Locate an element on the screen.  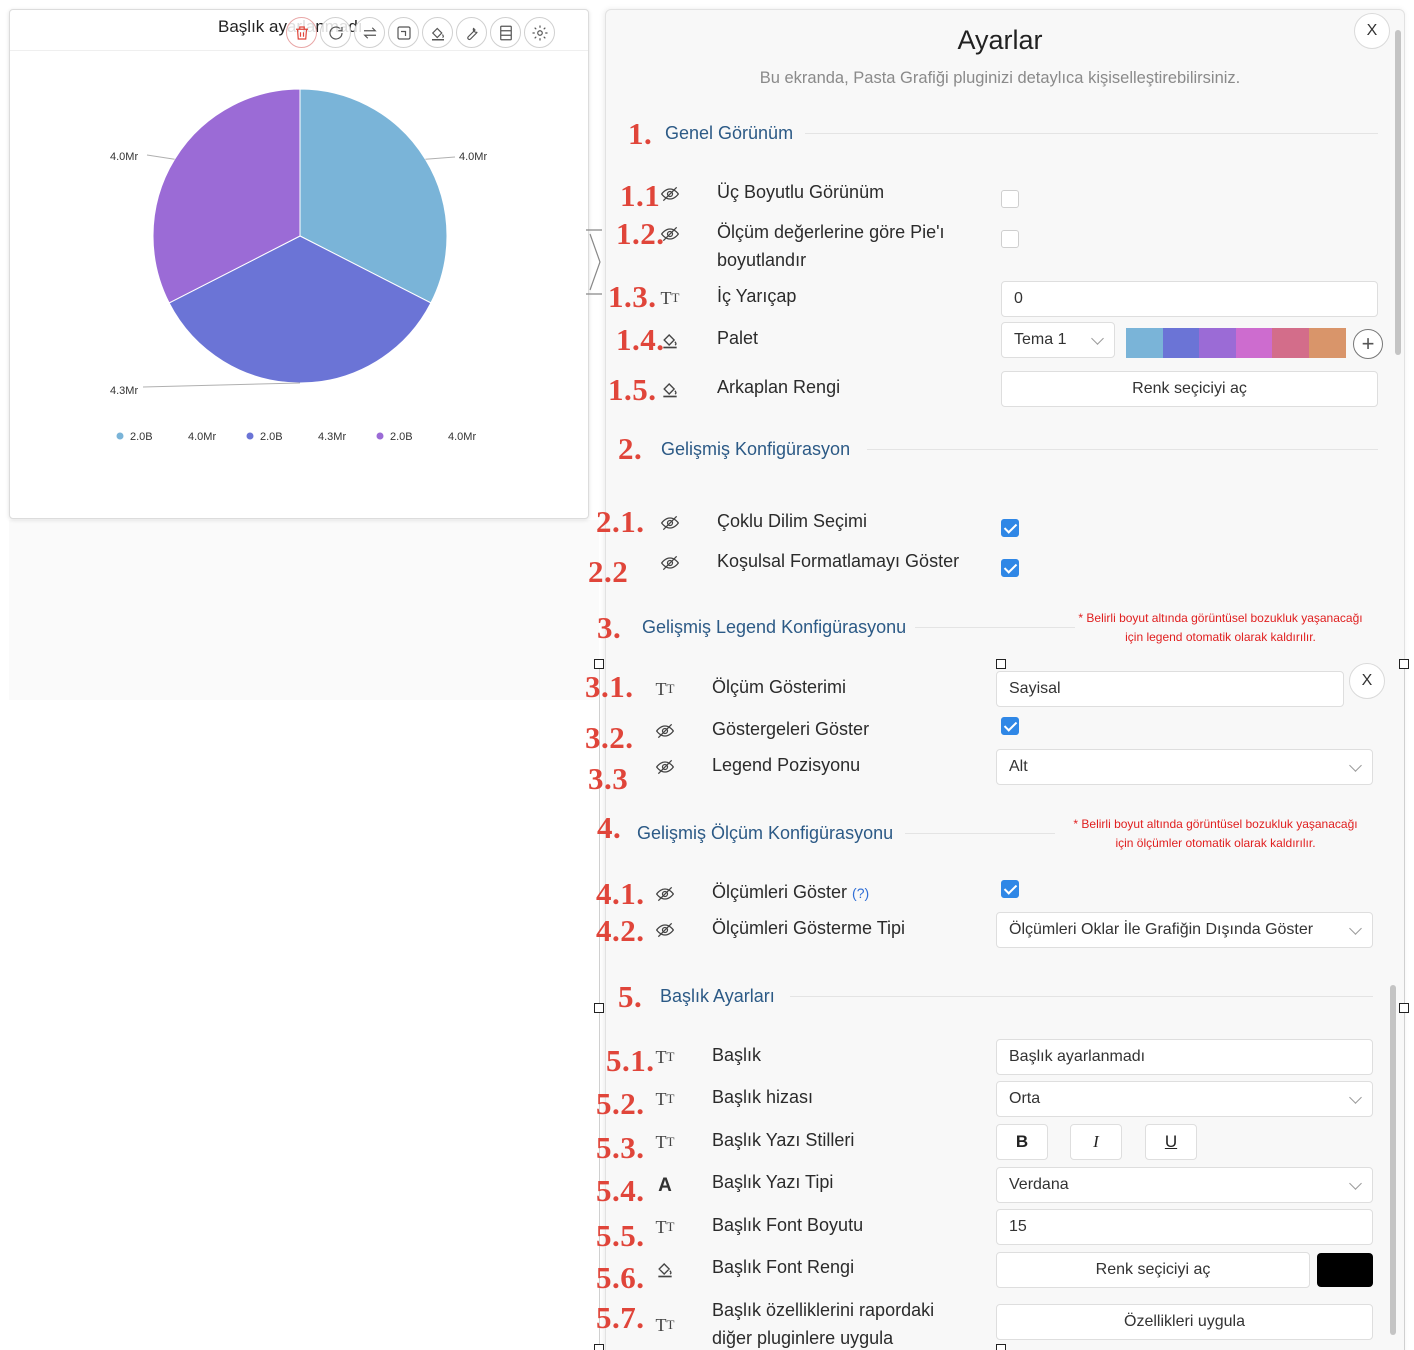
help-link: (?) is located at coordinates (860, 893).